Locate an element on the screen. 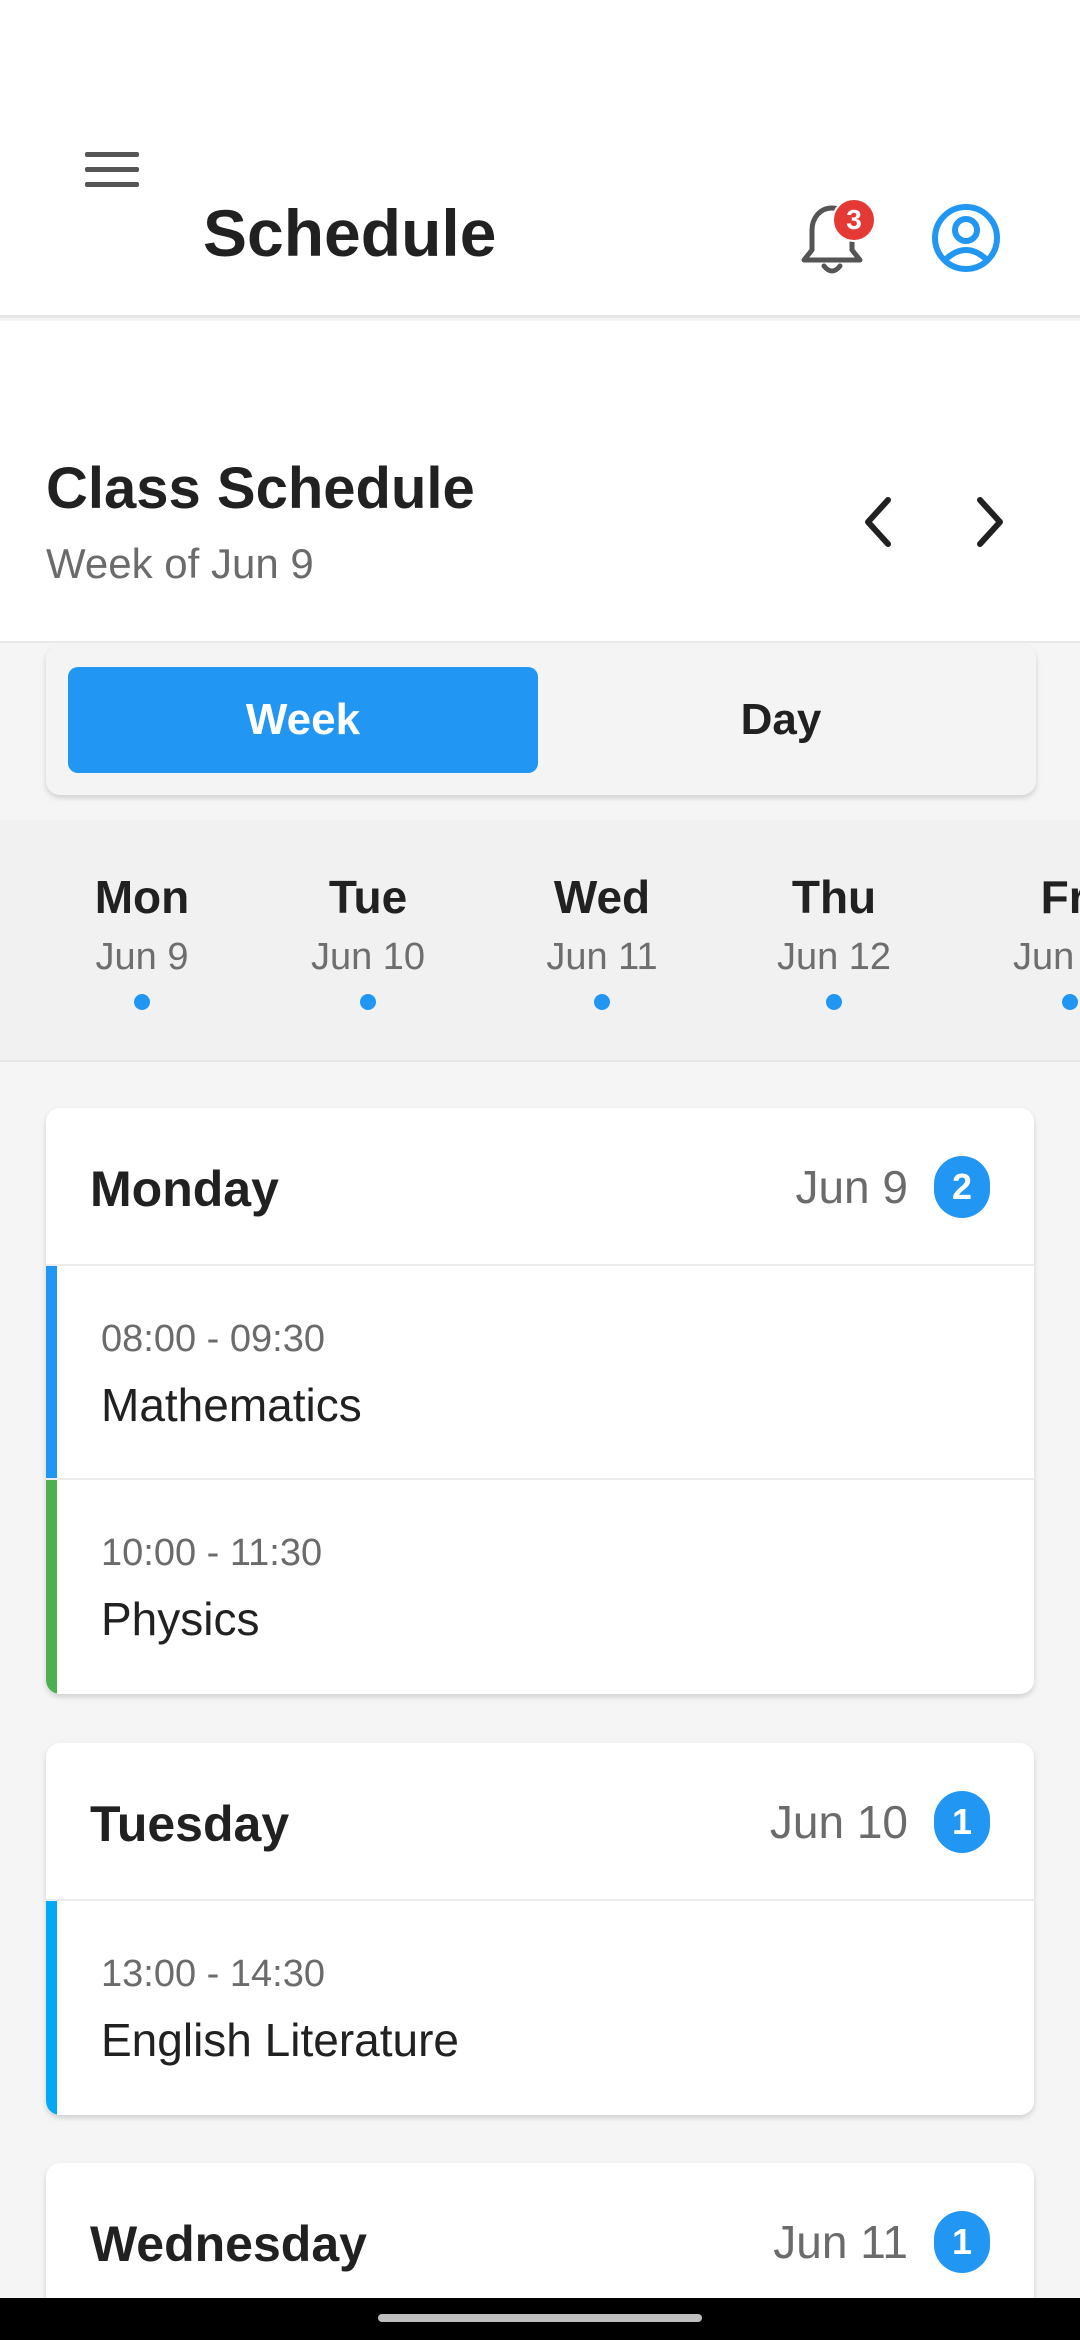 The width and height of the screenshot is (1080, 2340). home-gesture-handle is located at coordinates (540, 2318).